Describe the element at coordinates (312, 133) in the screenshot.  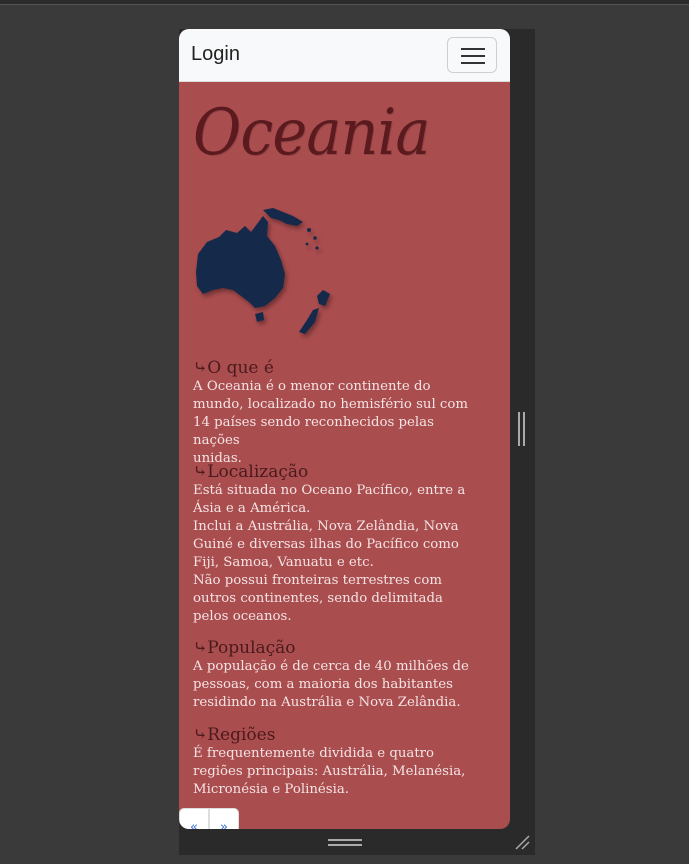
I see `page-title: Oceania` at that location.